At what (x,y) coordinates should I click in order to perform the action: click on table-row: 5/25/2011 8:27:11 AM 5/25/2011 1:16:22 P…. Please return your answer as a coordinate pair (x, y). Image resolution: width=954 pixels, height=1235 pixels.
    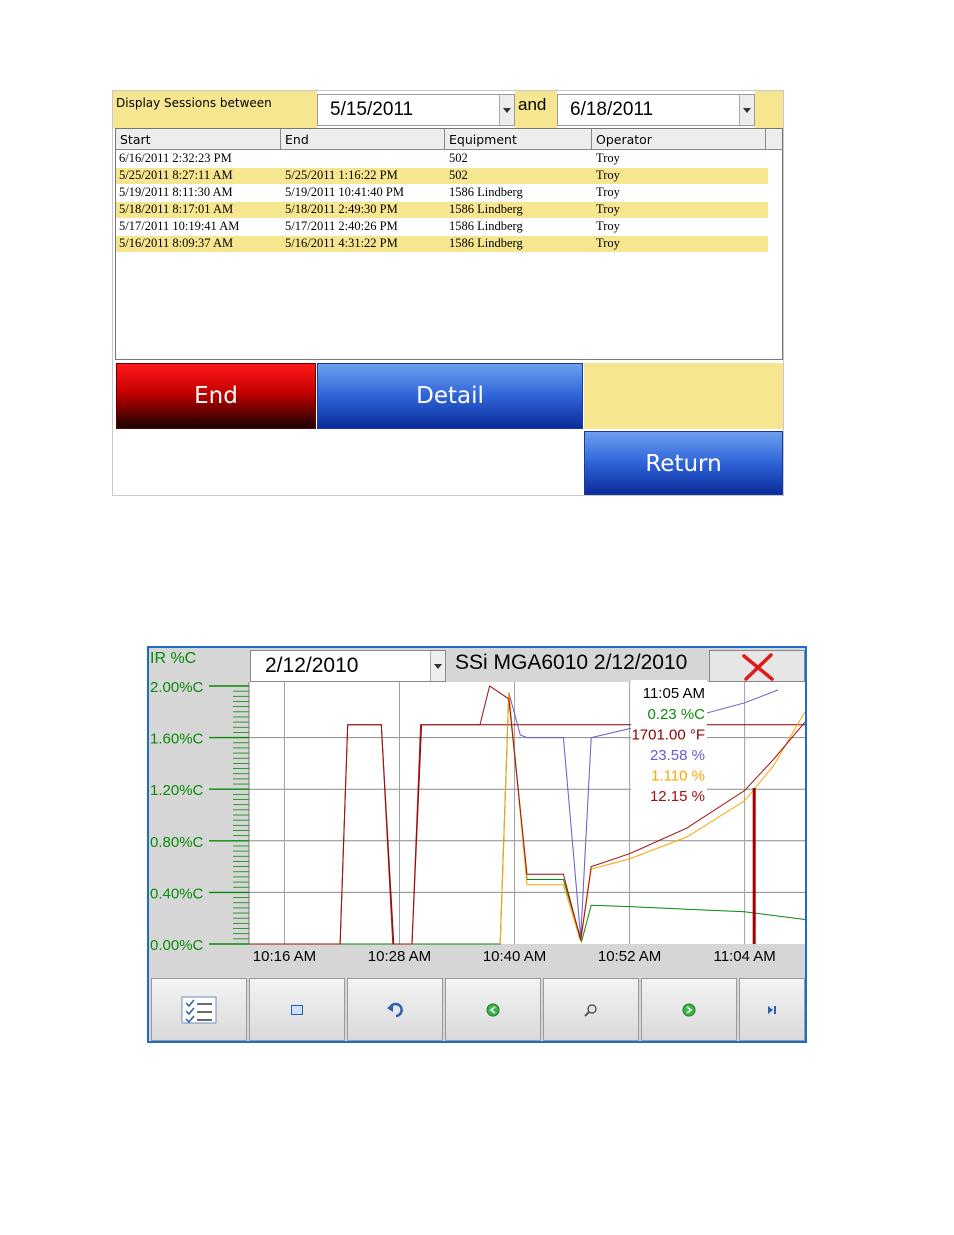
    Looking at the image, I should click on (442, 176).